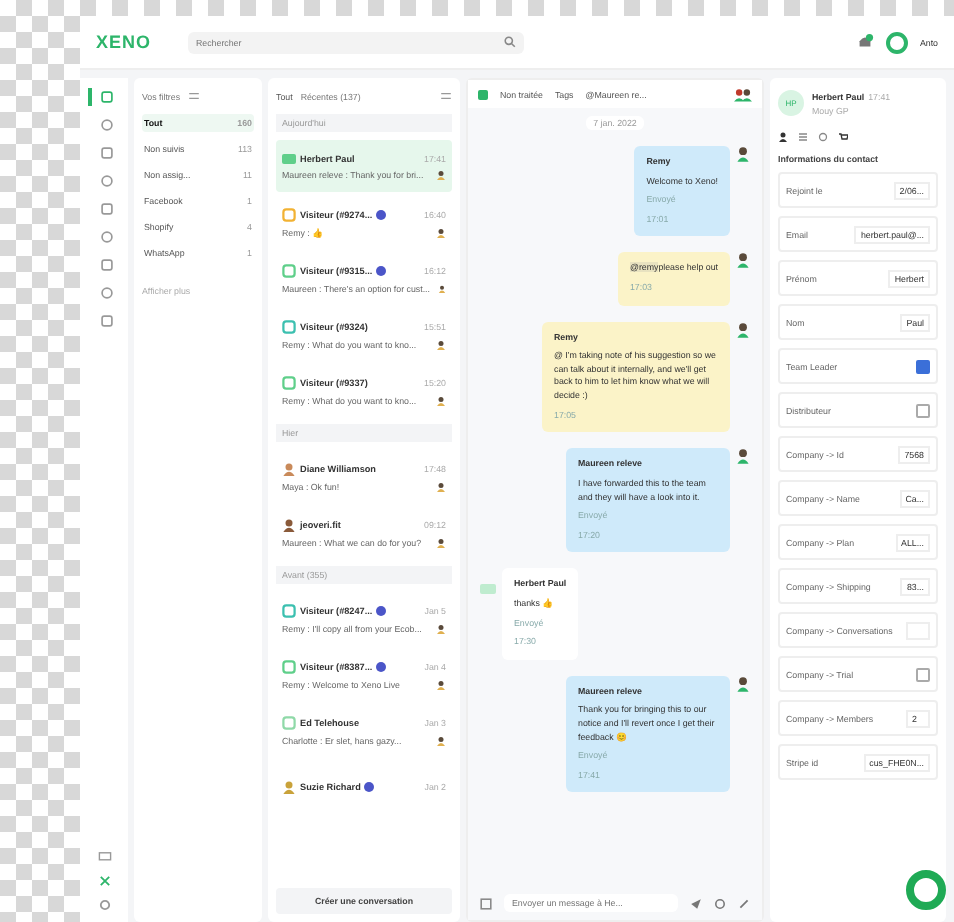  What do you see at coordinates (486, 903) in the screenshot?
I see `grid-icon` at bounding box center [486, 903].